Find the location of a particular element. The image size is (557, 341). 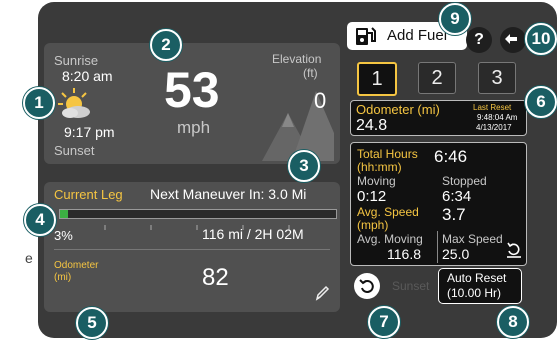

faded-label: Sunset is located at coordinates (411, 286).